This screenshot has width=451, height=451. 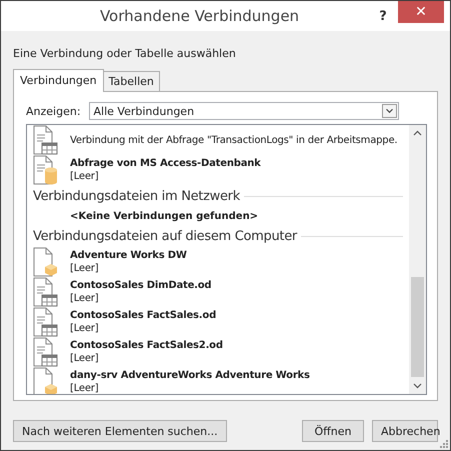 I want to click on cancel-button: Abbrechen, so click(x=405, y=431).